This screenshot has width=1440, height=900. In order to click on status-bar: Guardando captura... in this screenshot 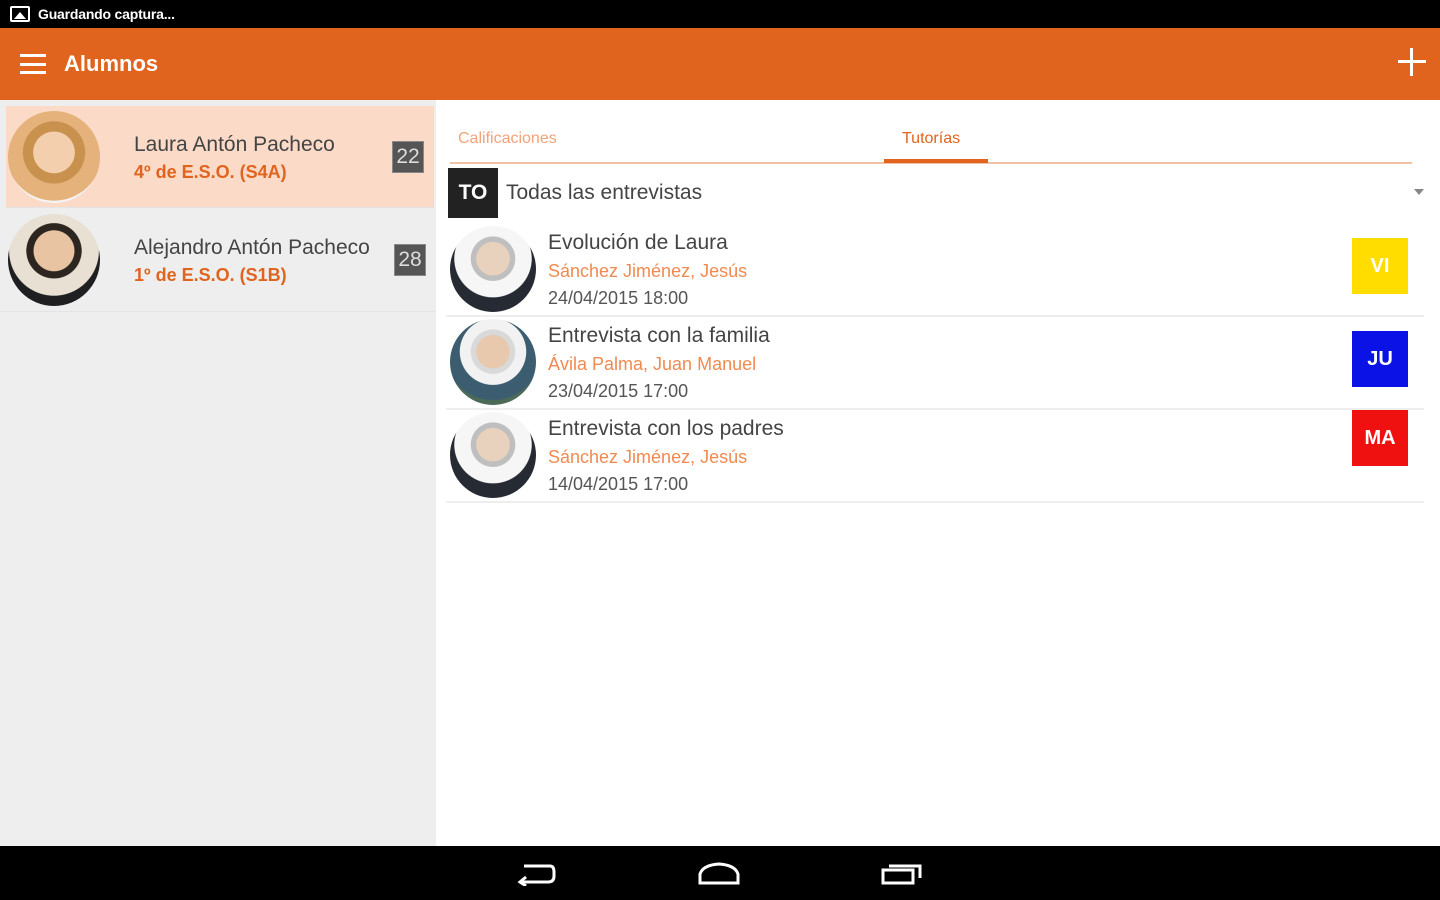, I will do `click(720, 14)`.